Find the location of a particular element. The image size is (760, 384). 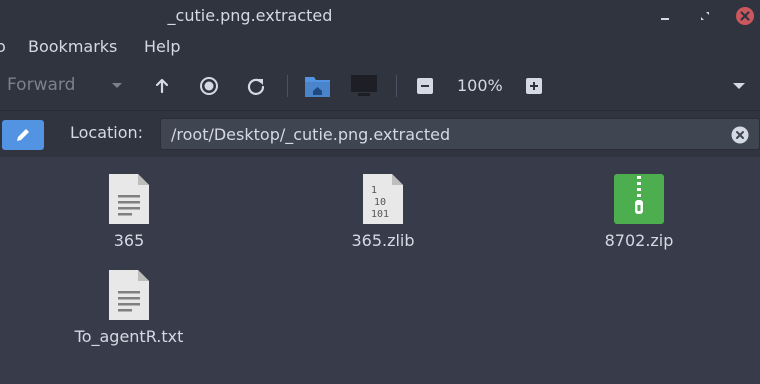

home-folder-icon is located at coordinates (317, 86).